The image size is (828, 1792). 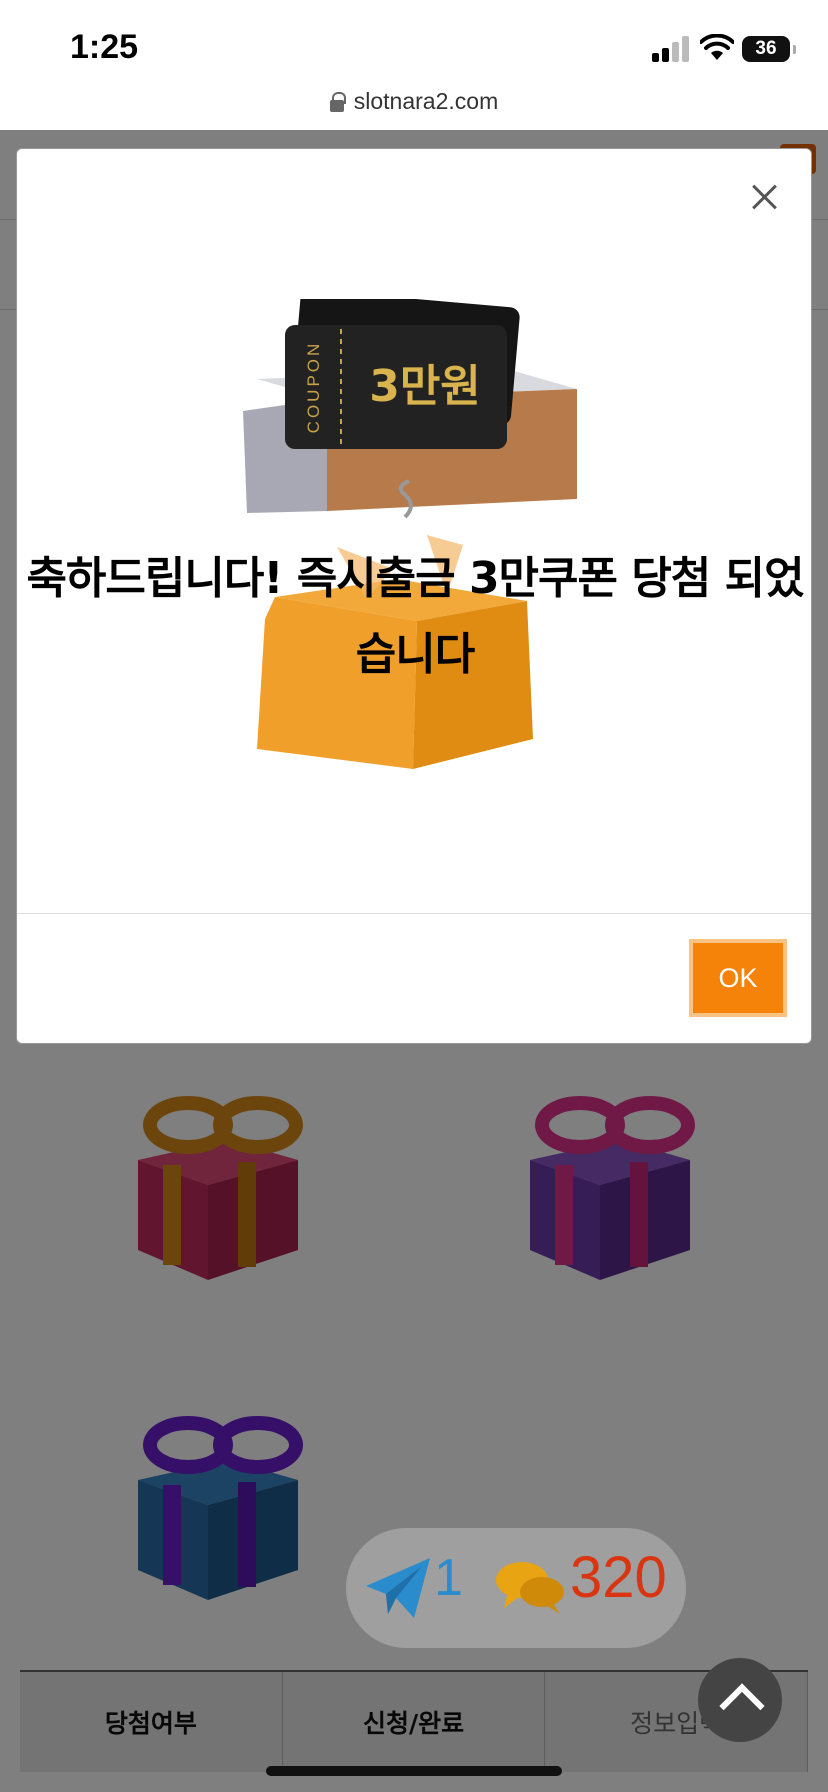 I want to click on coupon-label: COUPON, so click(x=313, y=387).